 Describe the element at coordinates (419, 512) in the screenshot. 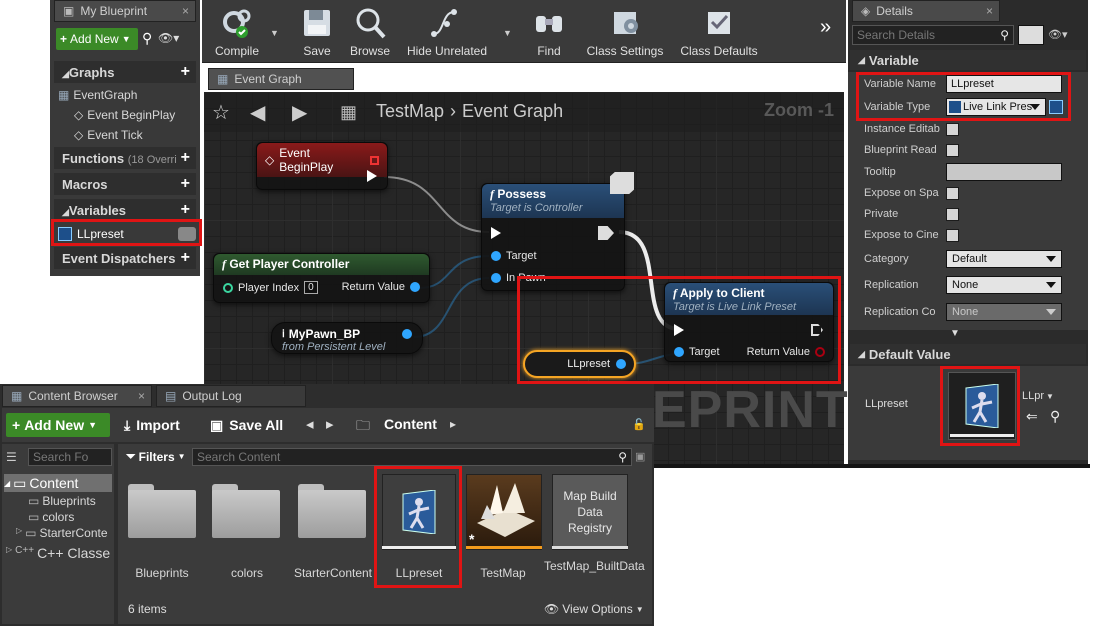

I see `asset-llpreset` at that location.